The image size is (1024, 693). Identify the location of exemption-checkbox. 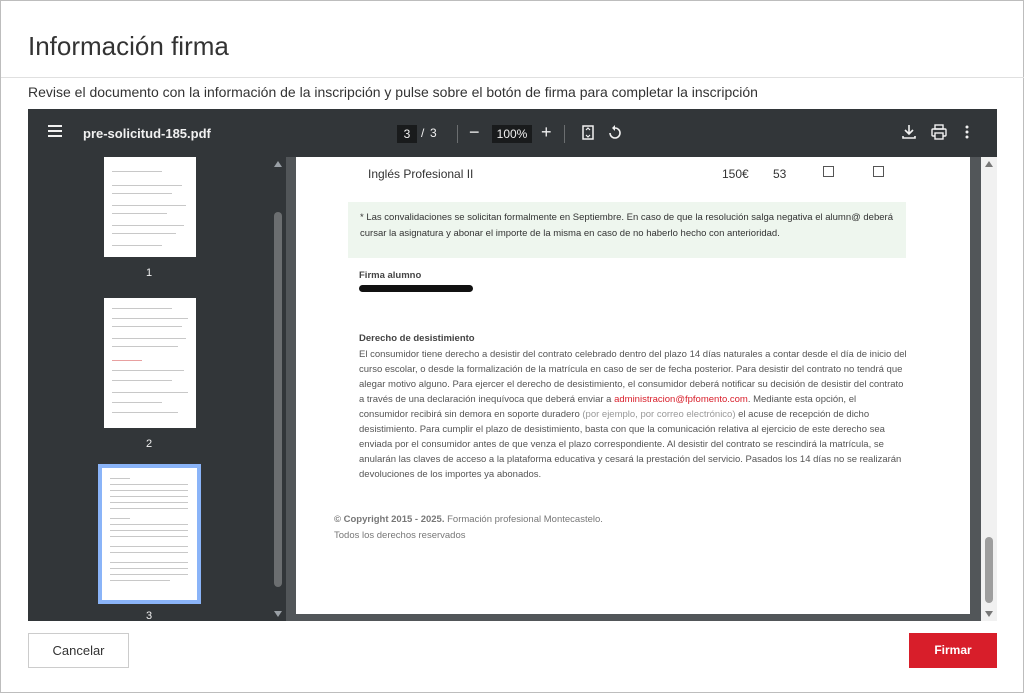
(878, 171).